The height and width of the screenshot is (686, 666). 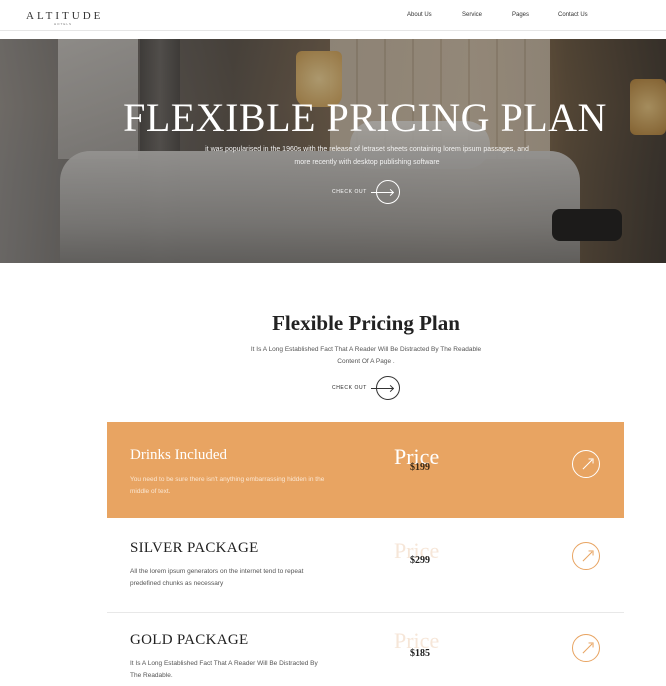 I want to click on section-title: Flexible Pricing Plan, so click(x=366, y=323).